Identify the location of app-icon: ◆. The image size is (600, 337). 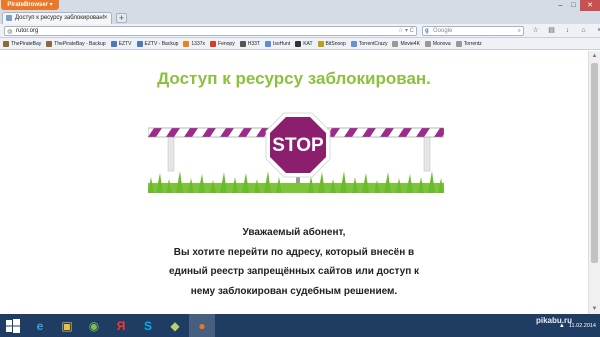
(175, 325).